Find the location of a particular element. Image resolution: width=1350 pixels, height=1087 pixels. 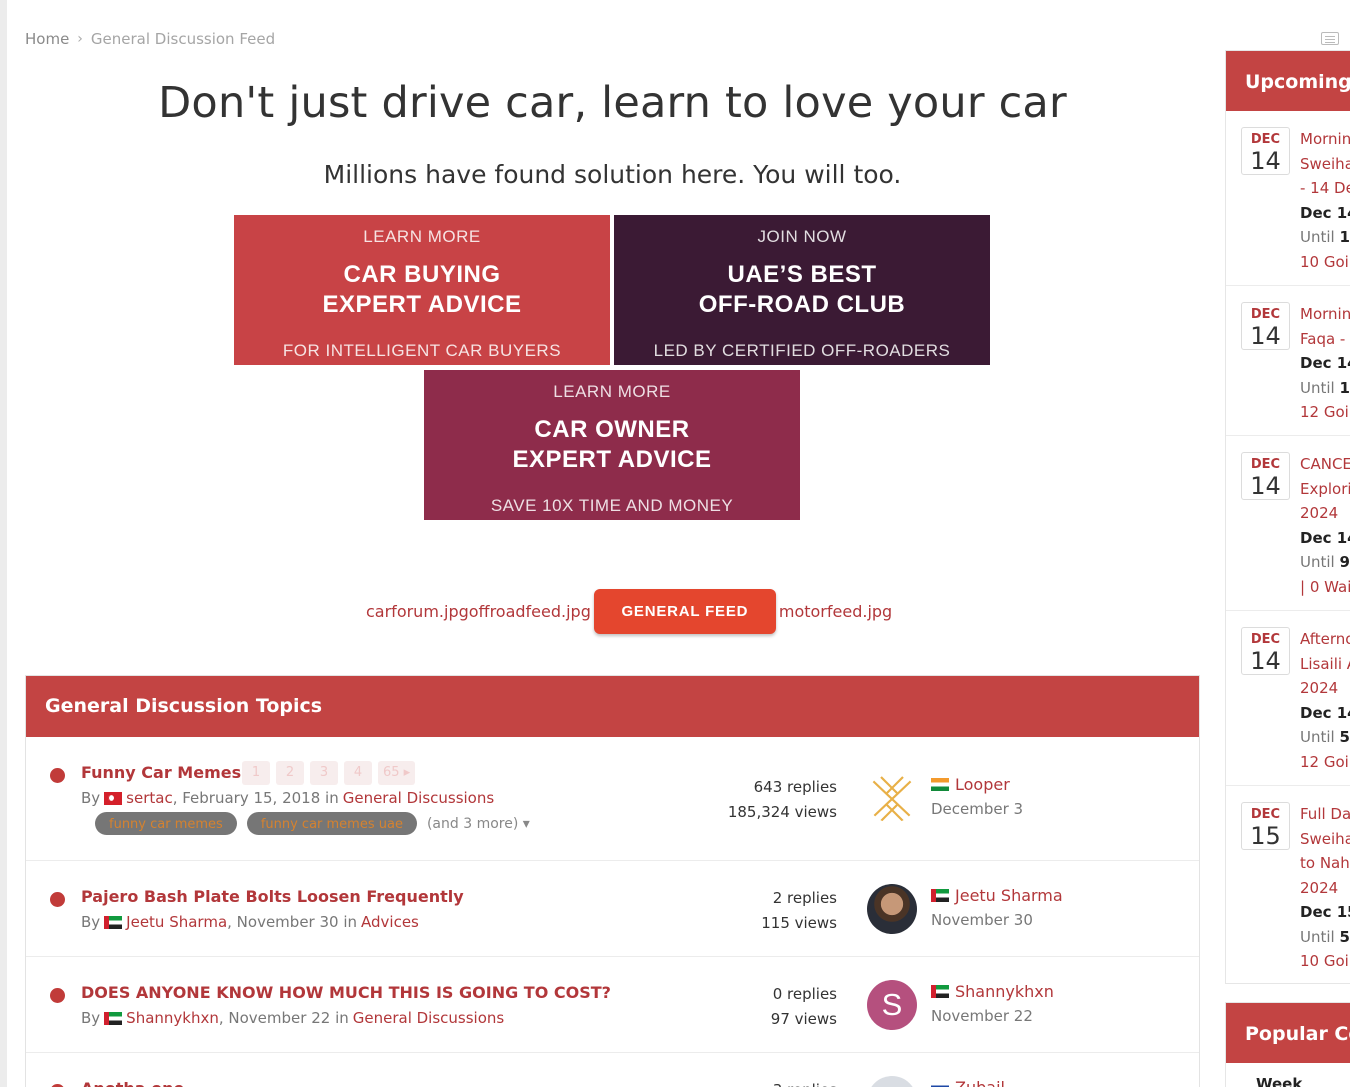

page-link-last: 65 ▸ is located at coordinates (397, 773).